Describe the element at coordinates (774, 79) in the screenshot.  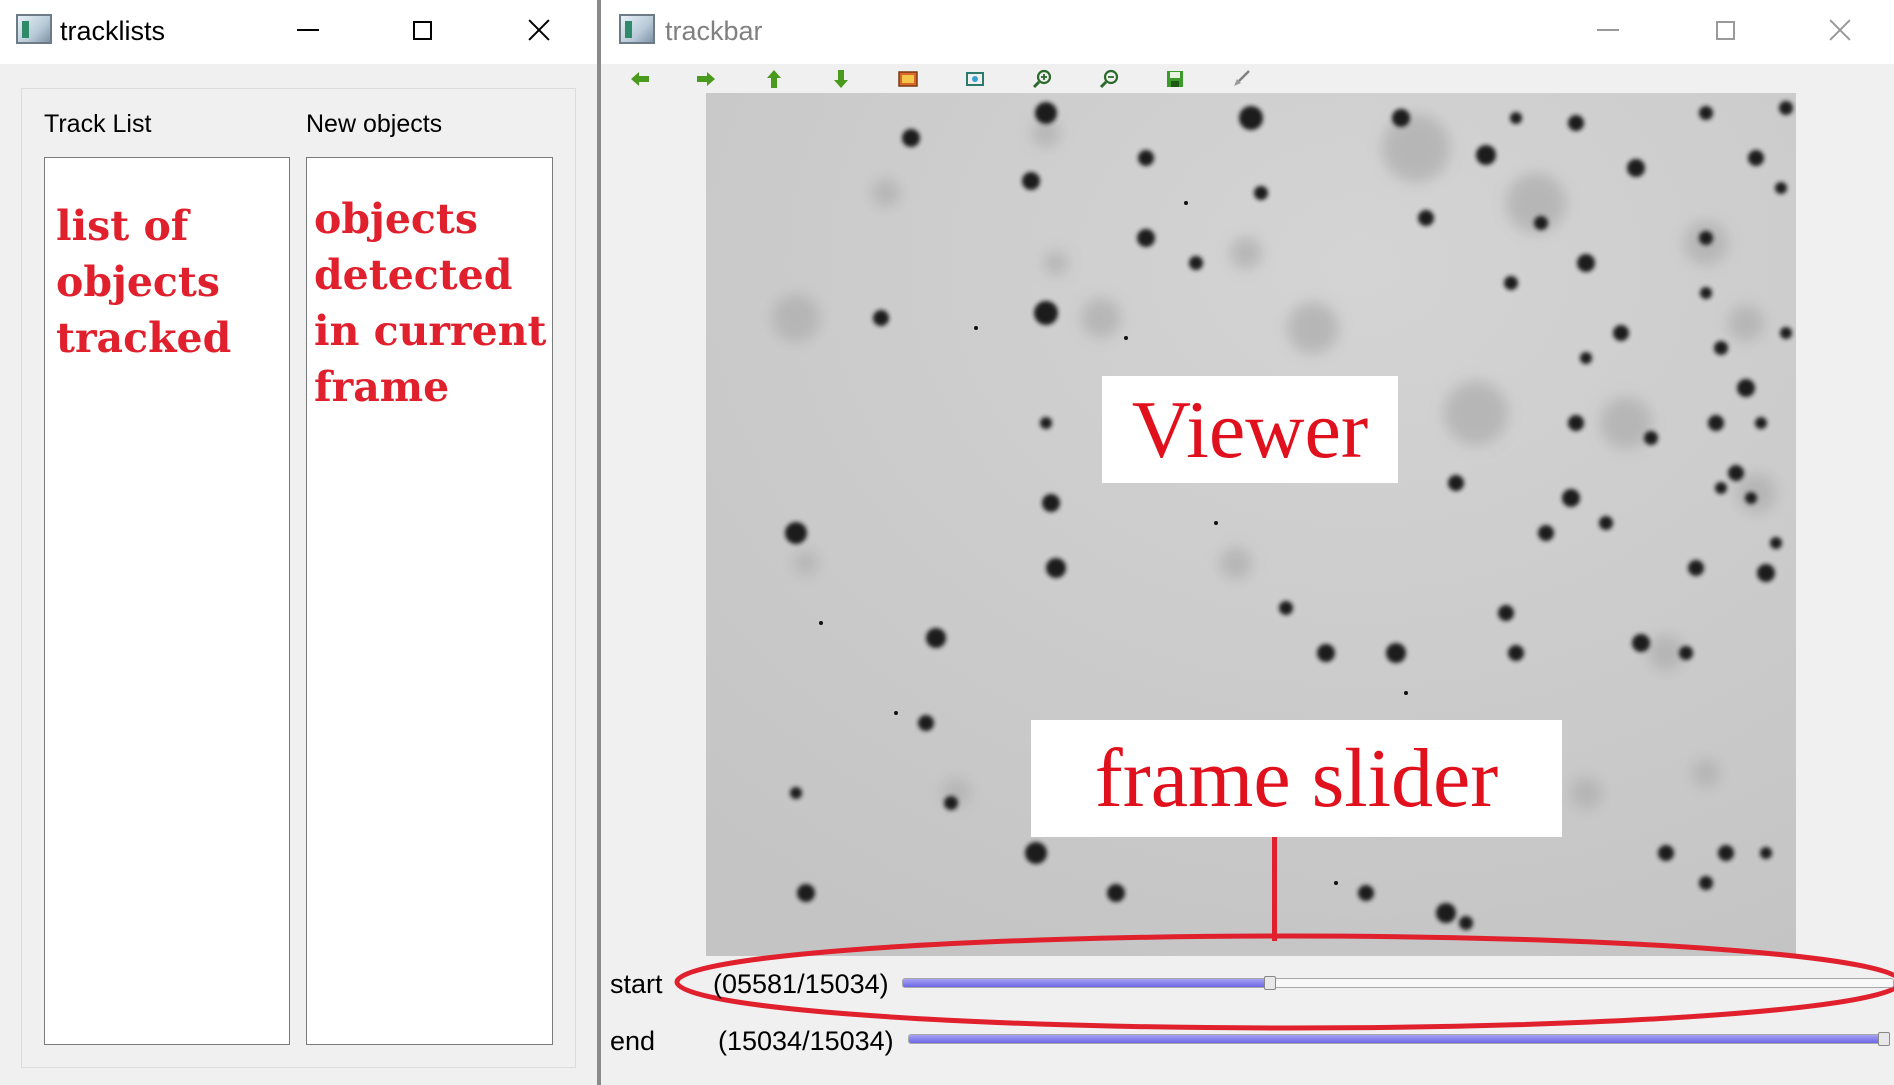
I see `arrow-up-icon` at that location.